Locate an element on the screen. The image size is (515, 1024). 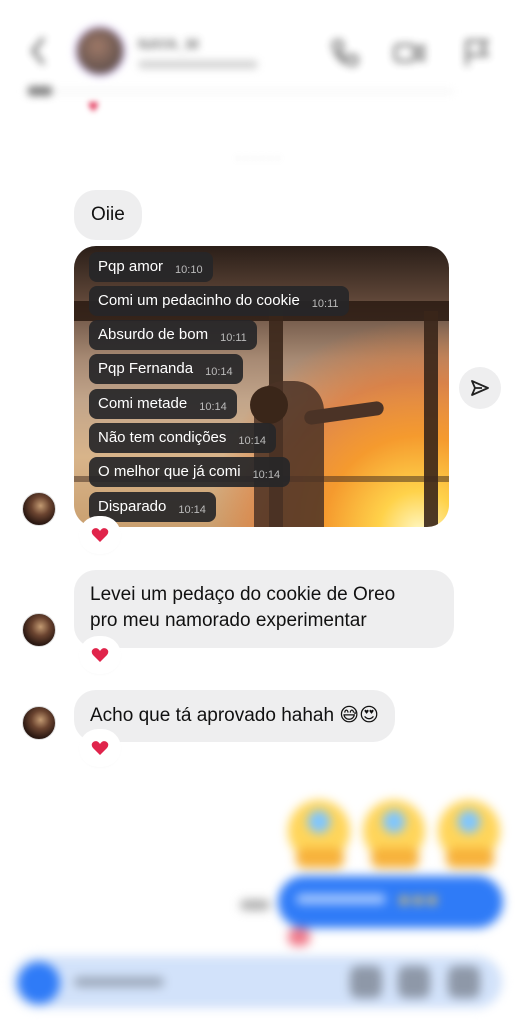
photo-caption: Pqp amor 10:10 is located at coordinates (151, 267).